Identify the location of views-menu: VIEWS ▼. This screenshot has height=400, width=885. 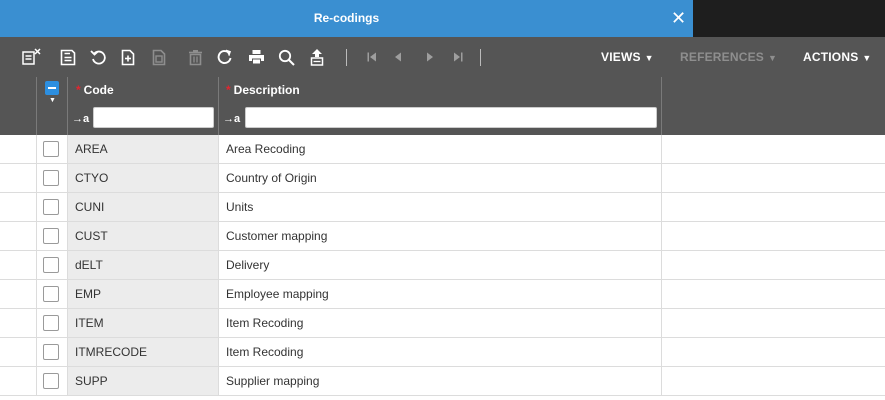
(627, 57).